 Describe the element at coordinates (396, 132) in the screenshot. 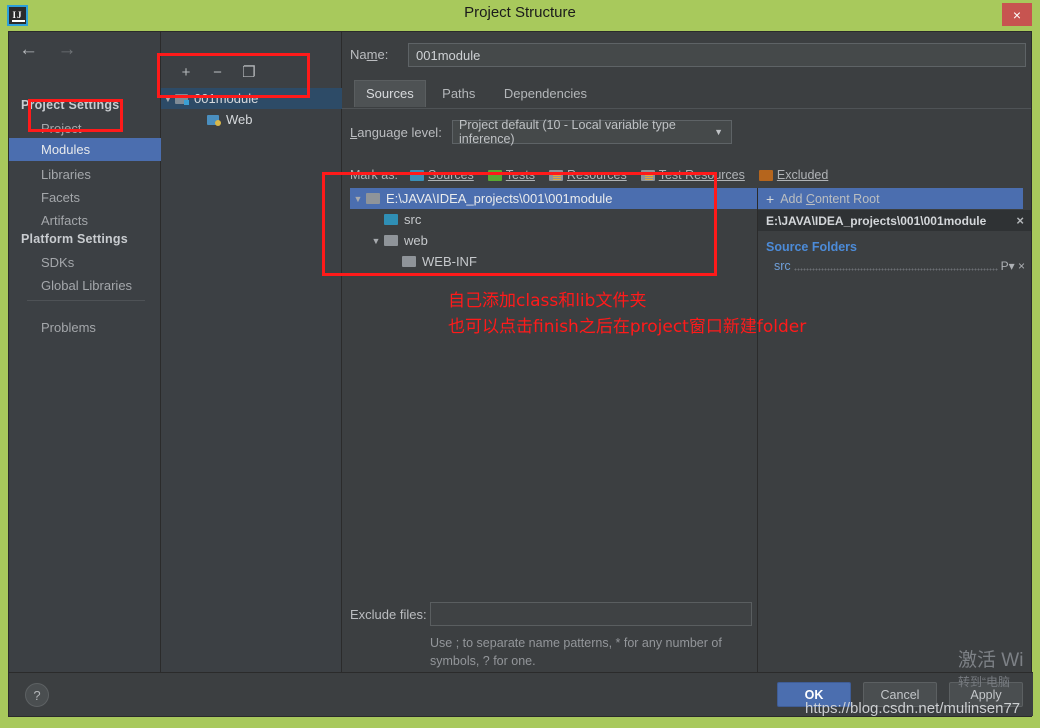

I see `language-level-label: Language level:` at that location.